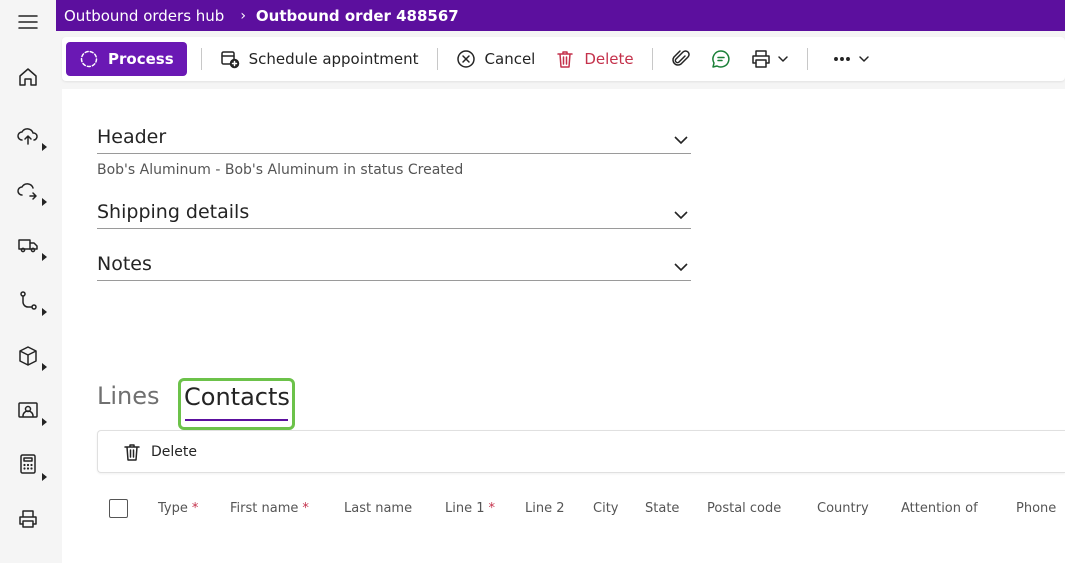 This screenshot has height=563, width=1065. I want to click on column-label: Type, so click(173, 508).